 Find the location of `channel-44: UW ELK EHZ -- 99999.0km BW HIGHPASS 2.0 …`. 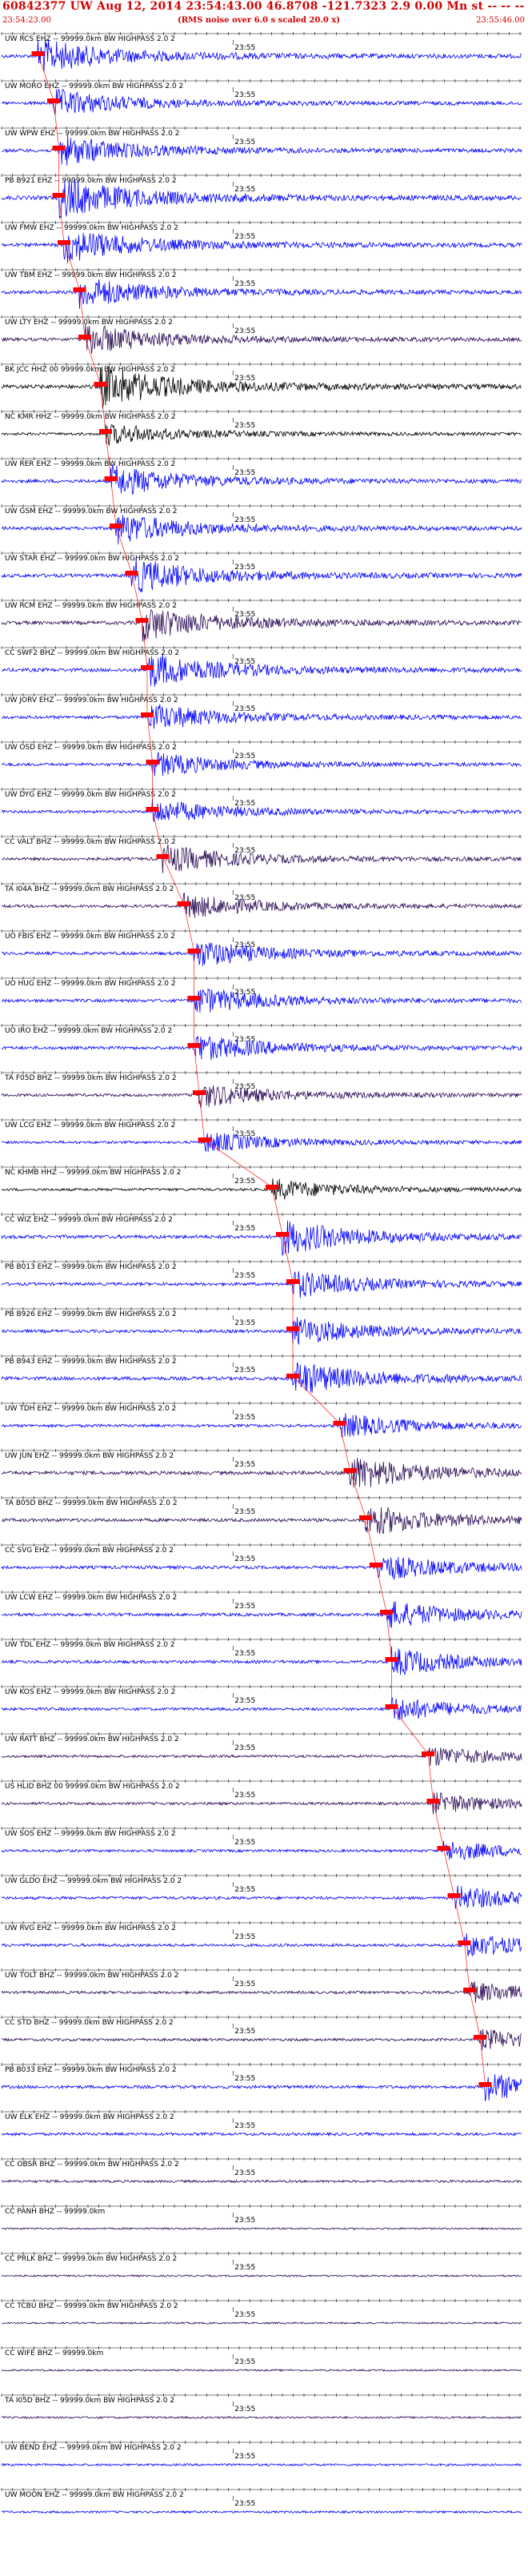

channel-44: UW ELK EHZ -- 99999.0km BW HIGHPASS 2.0 … is located at coordinates (261, 2123).